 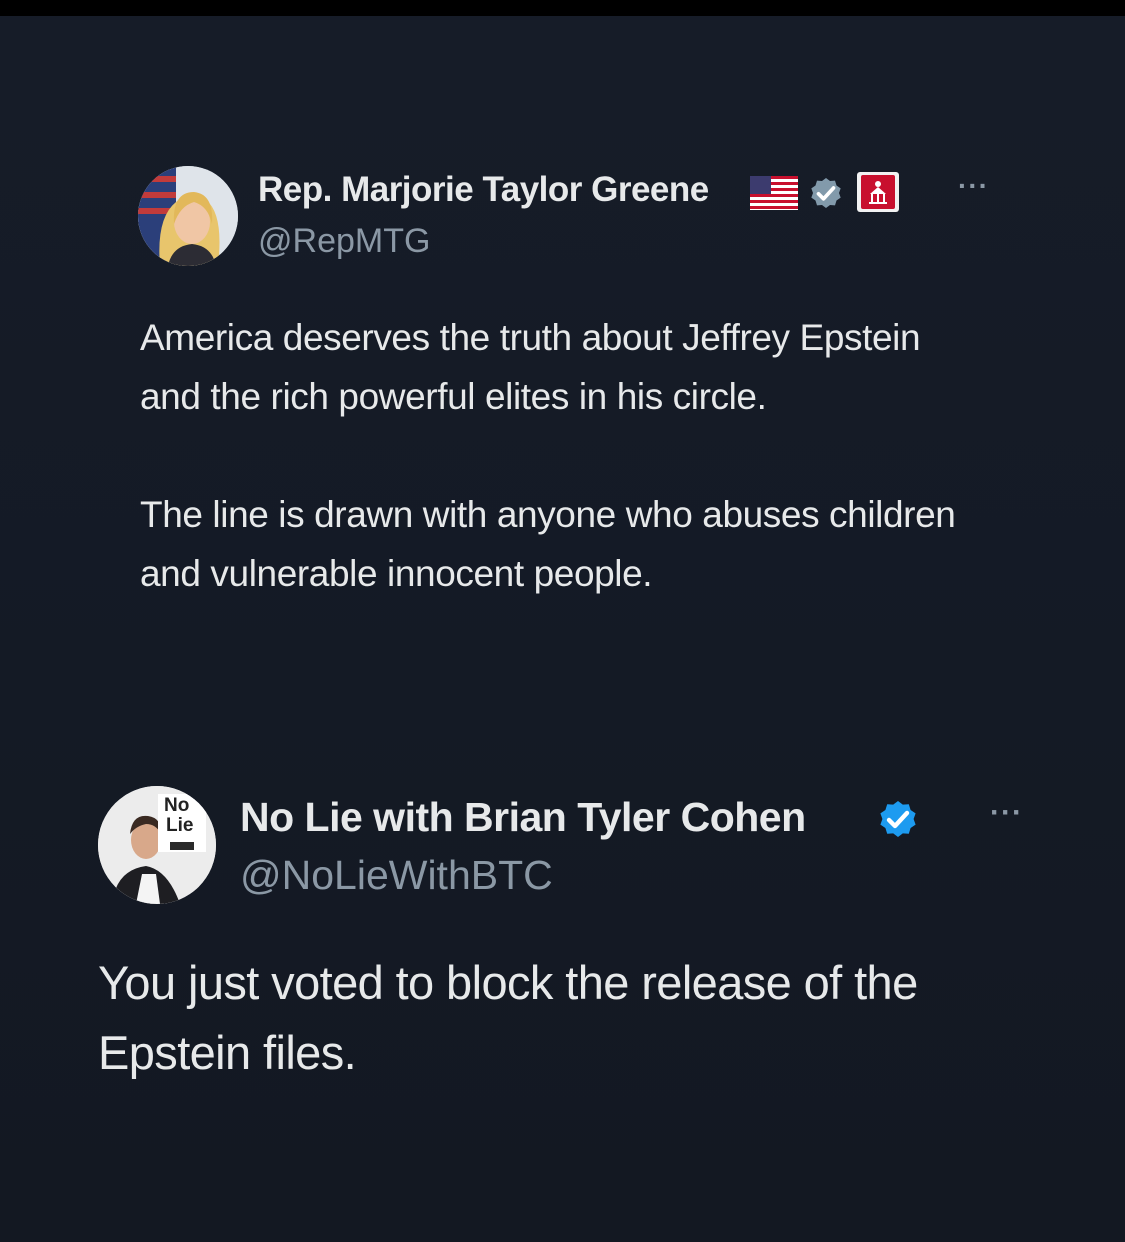 I want to click on avatar-badge-lie: Lie, so click(x=180, y=825).